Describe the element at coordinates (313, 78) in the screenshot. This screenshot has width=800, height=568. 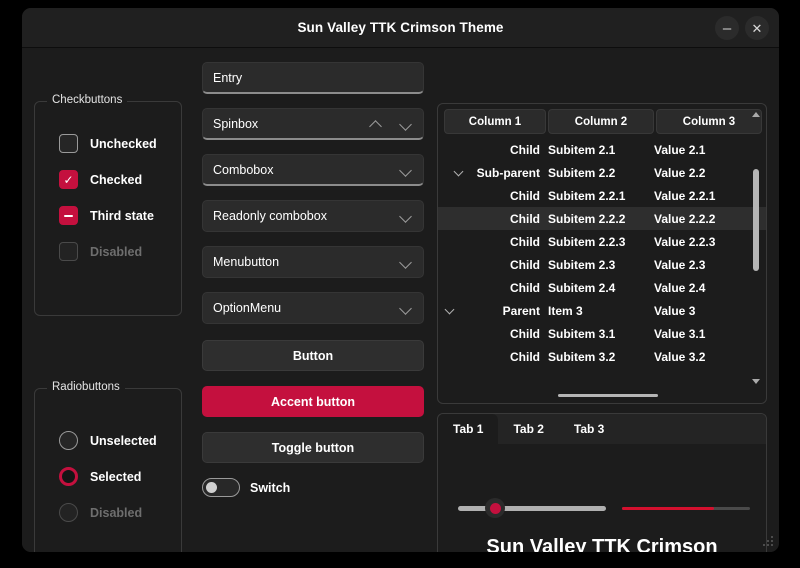
I see `entry-field: Entry` at that location.